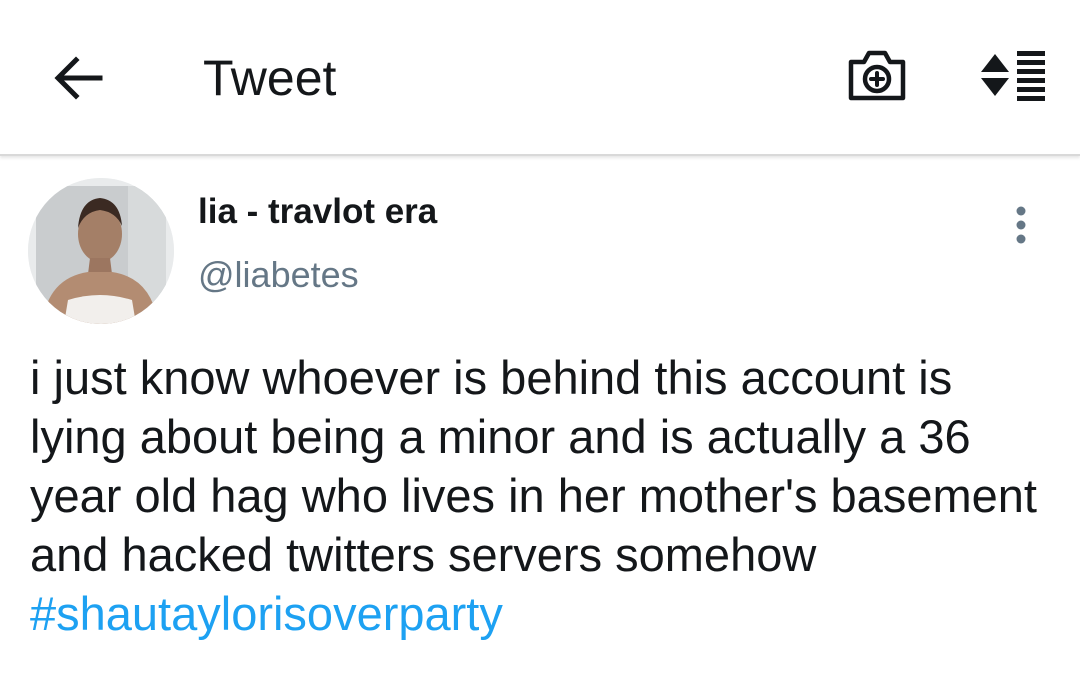  I want to click on hashtag-link: #shautaylorisoverparty, so click(266, 613).